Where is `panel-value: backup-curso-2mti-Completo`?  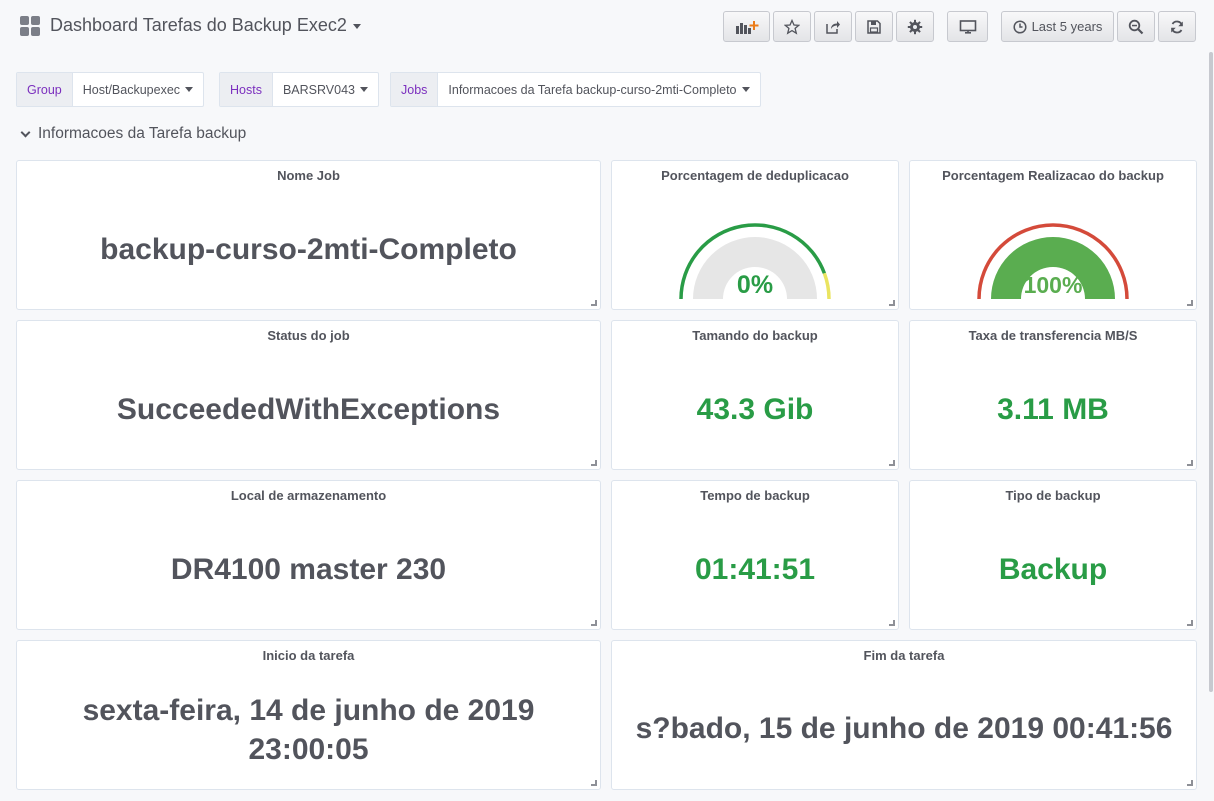
panel-value: backup-curso-2mti-Completo is located at coordinates (308, 249).